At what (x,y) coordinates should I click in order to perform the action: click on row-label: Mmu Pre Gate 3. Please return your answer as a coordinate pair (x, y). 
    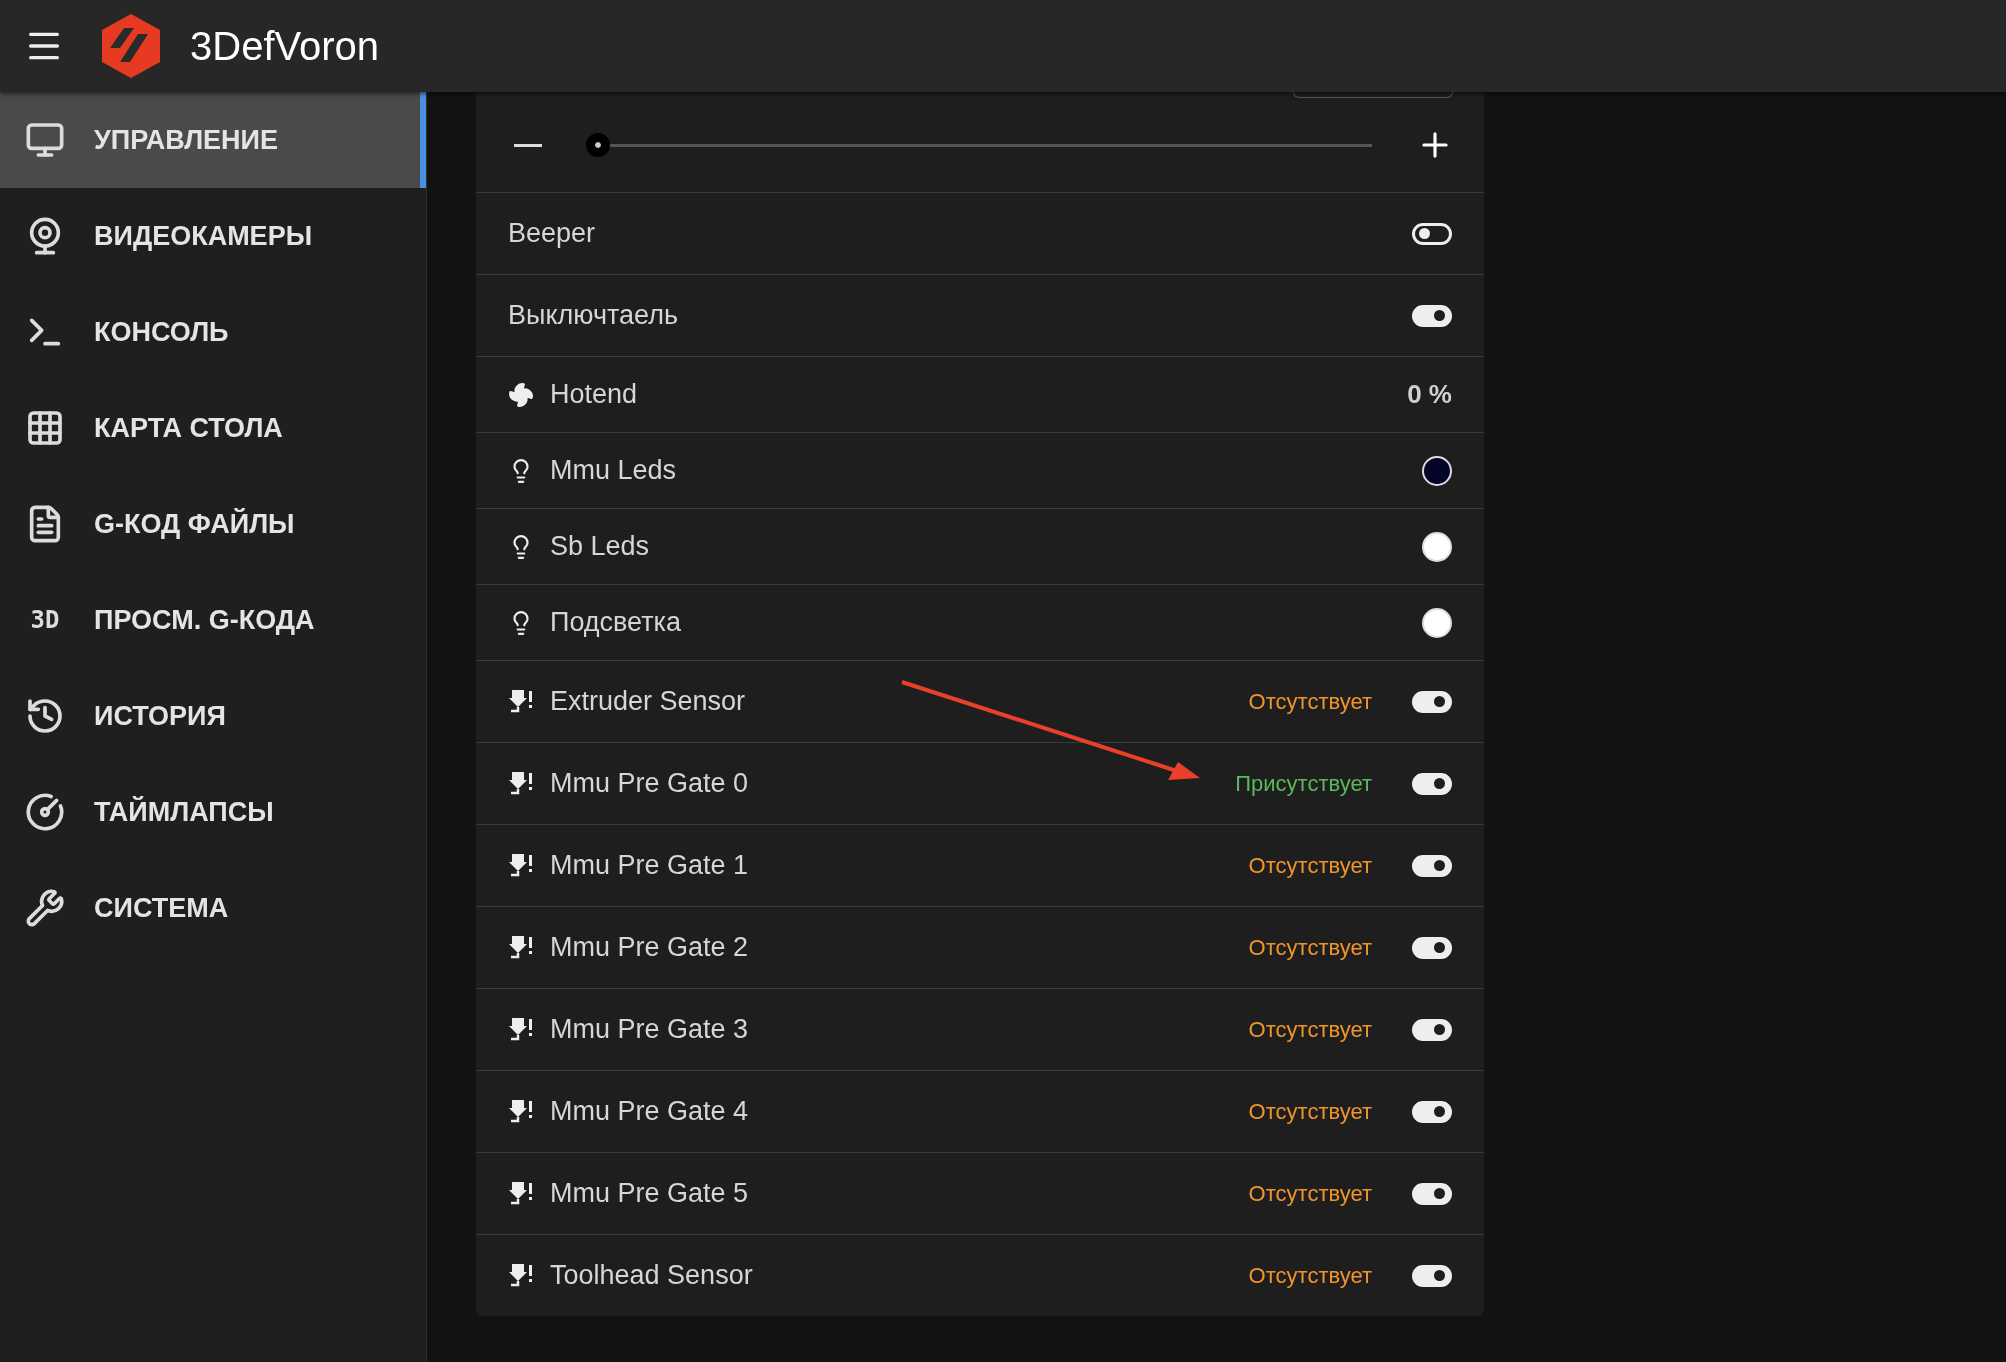
    Looking at the image, I should click on (650, 1029).